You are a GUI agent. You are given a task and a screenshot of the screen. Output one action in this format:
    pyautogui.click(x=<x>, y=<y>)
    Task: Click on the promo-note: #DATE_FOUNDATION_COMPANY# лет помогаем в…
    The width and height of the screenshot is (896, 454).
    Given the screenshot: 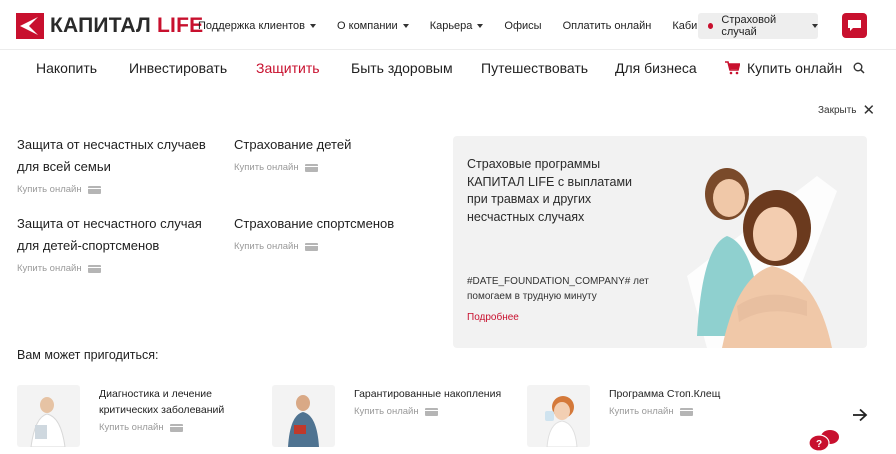 What is the action you would take?
    pyautogui.click(x=558, y=289)
    